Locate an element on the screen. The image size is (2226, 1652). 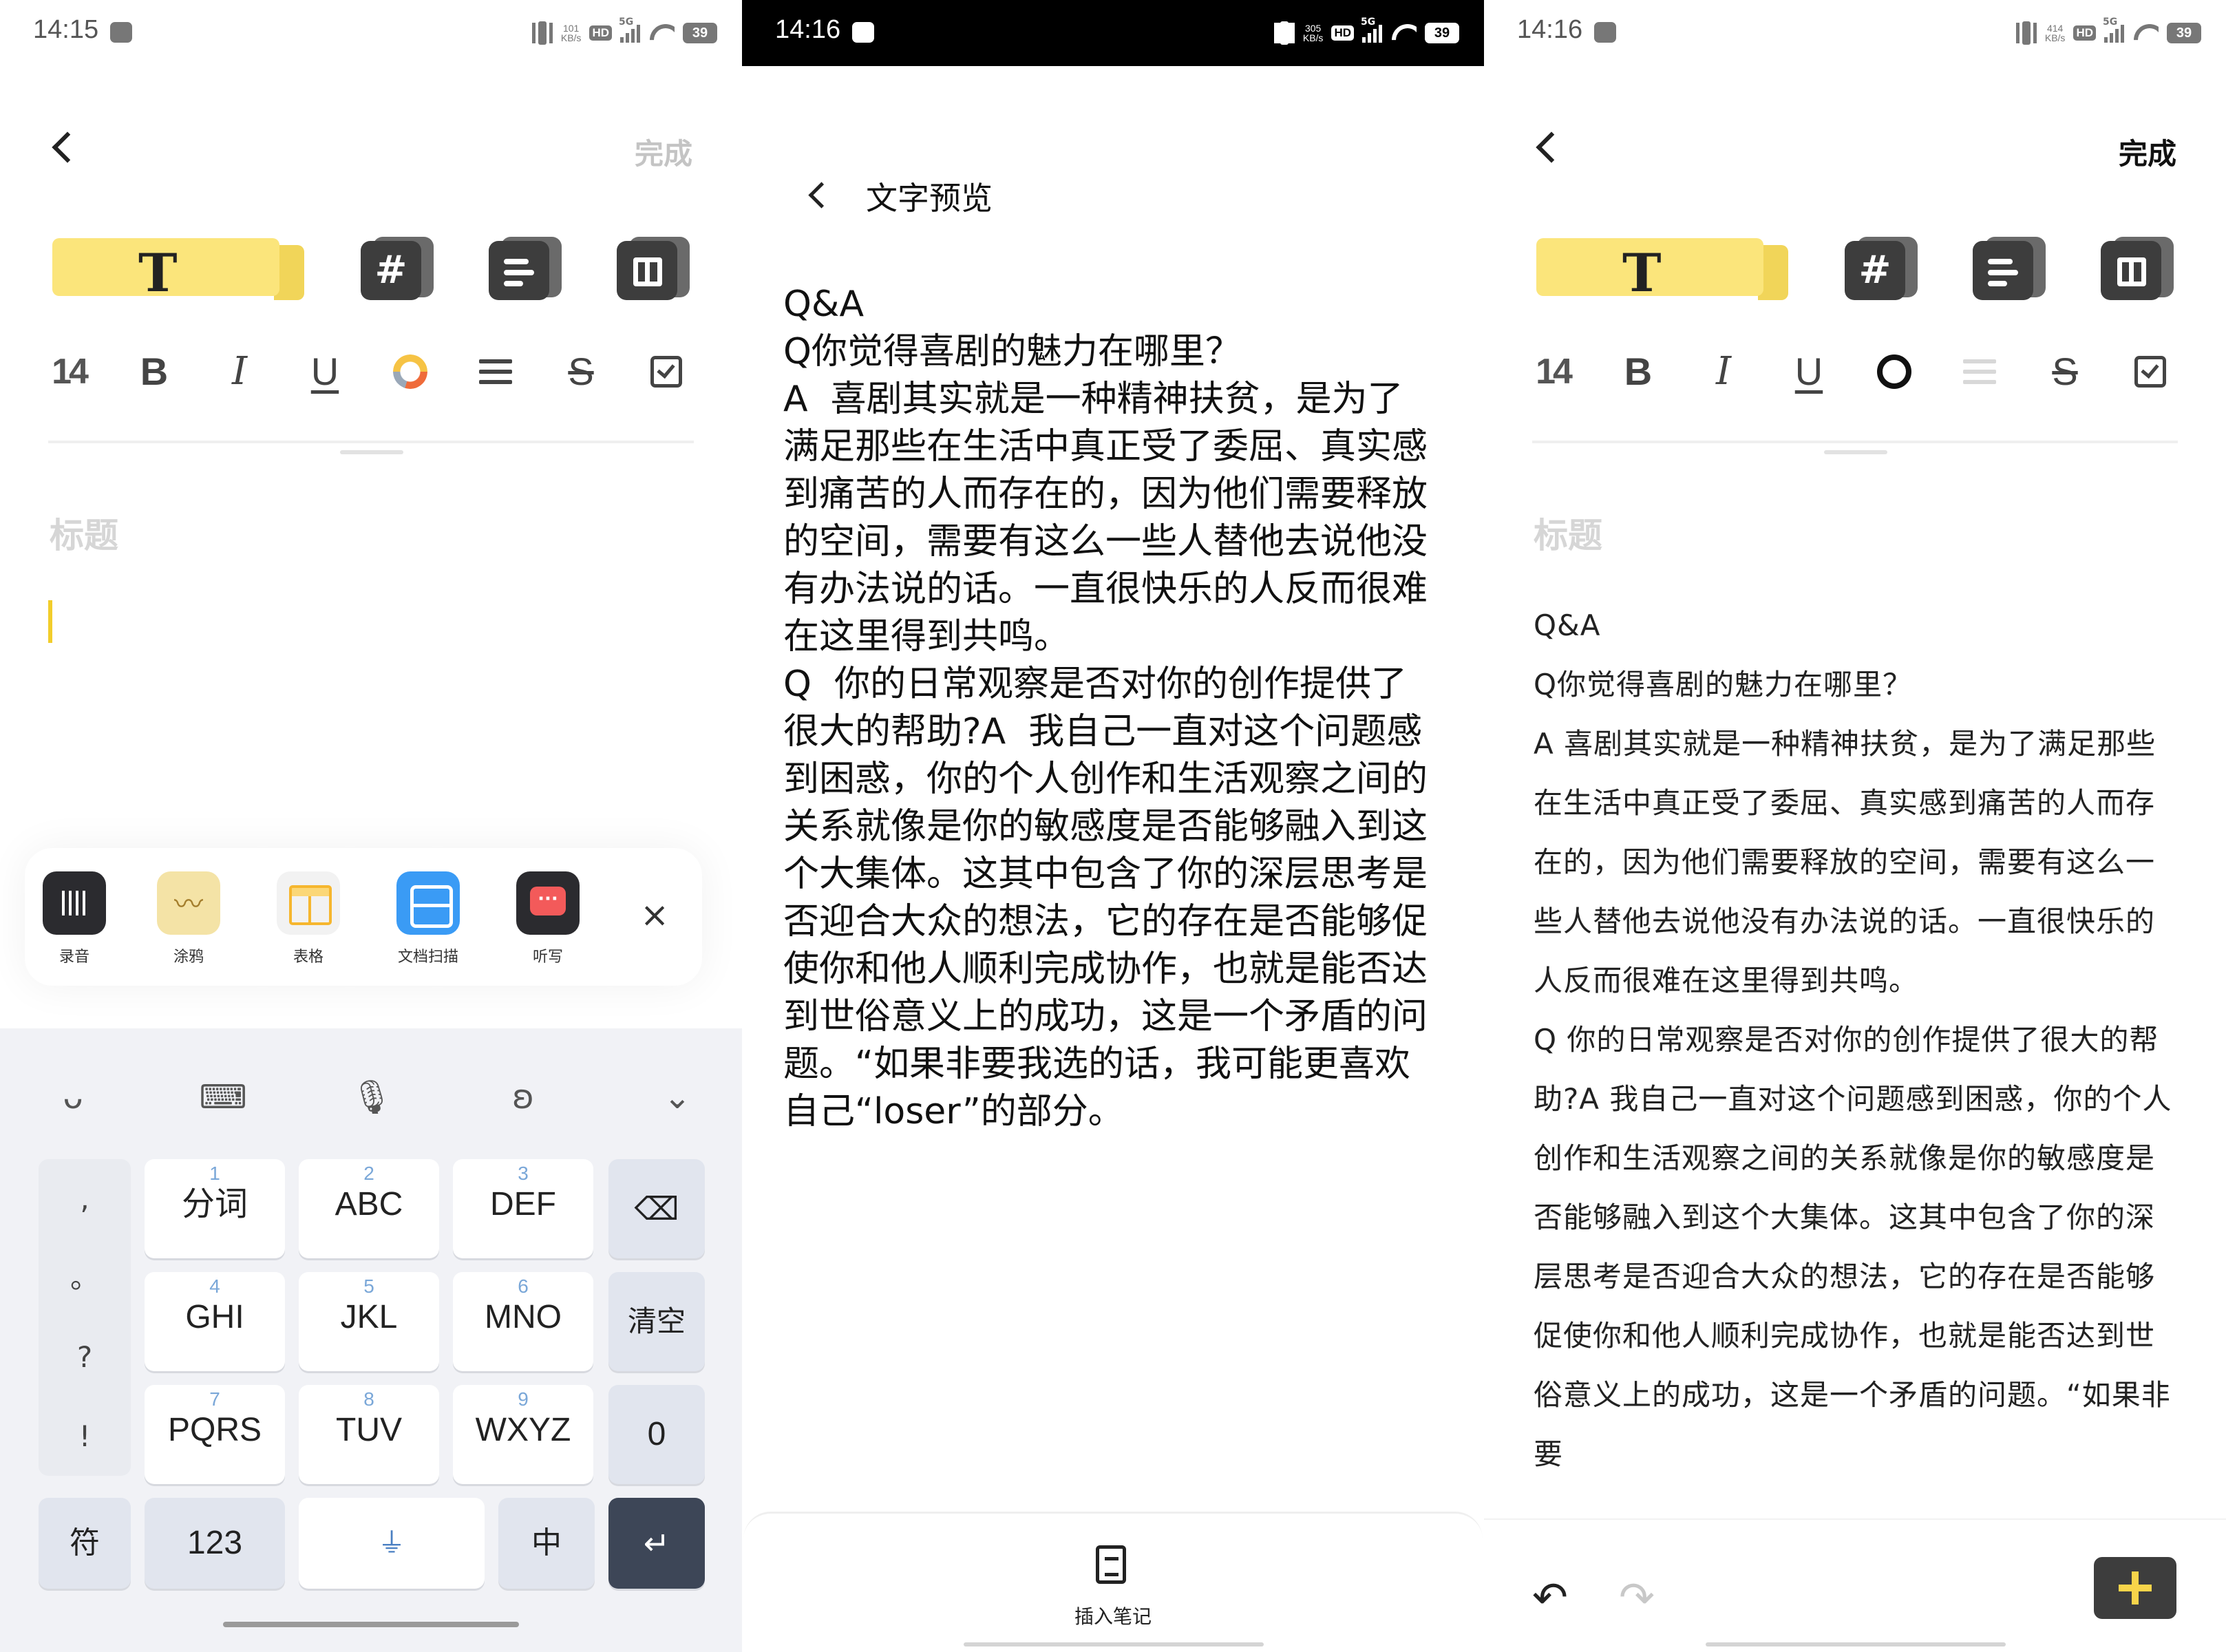
key-4: 4 GHI is located at coordinates (215, 1321).